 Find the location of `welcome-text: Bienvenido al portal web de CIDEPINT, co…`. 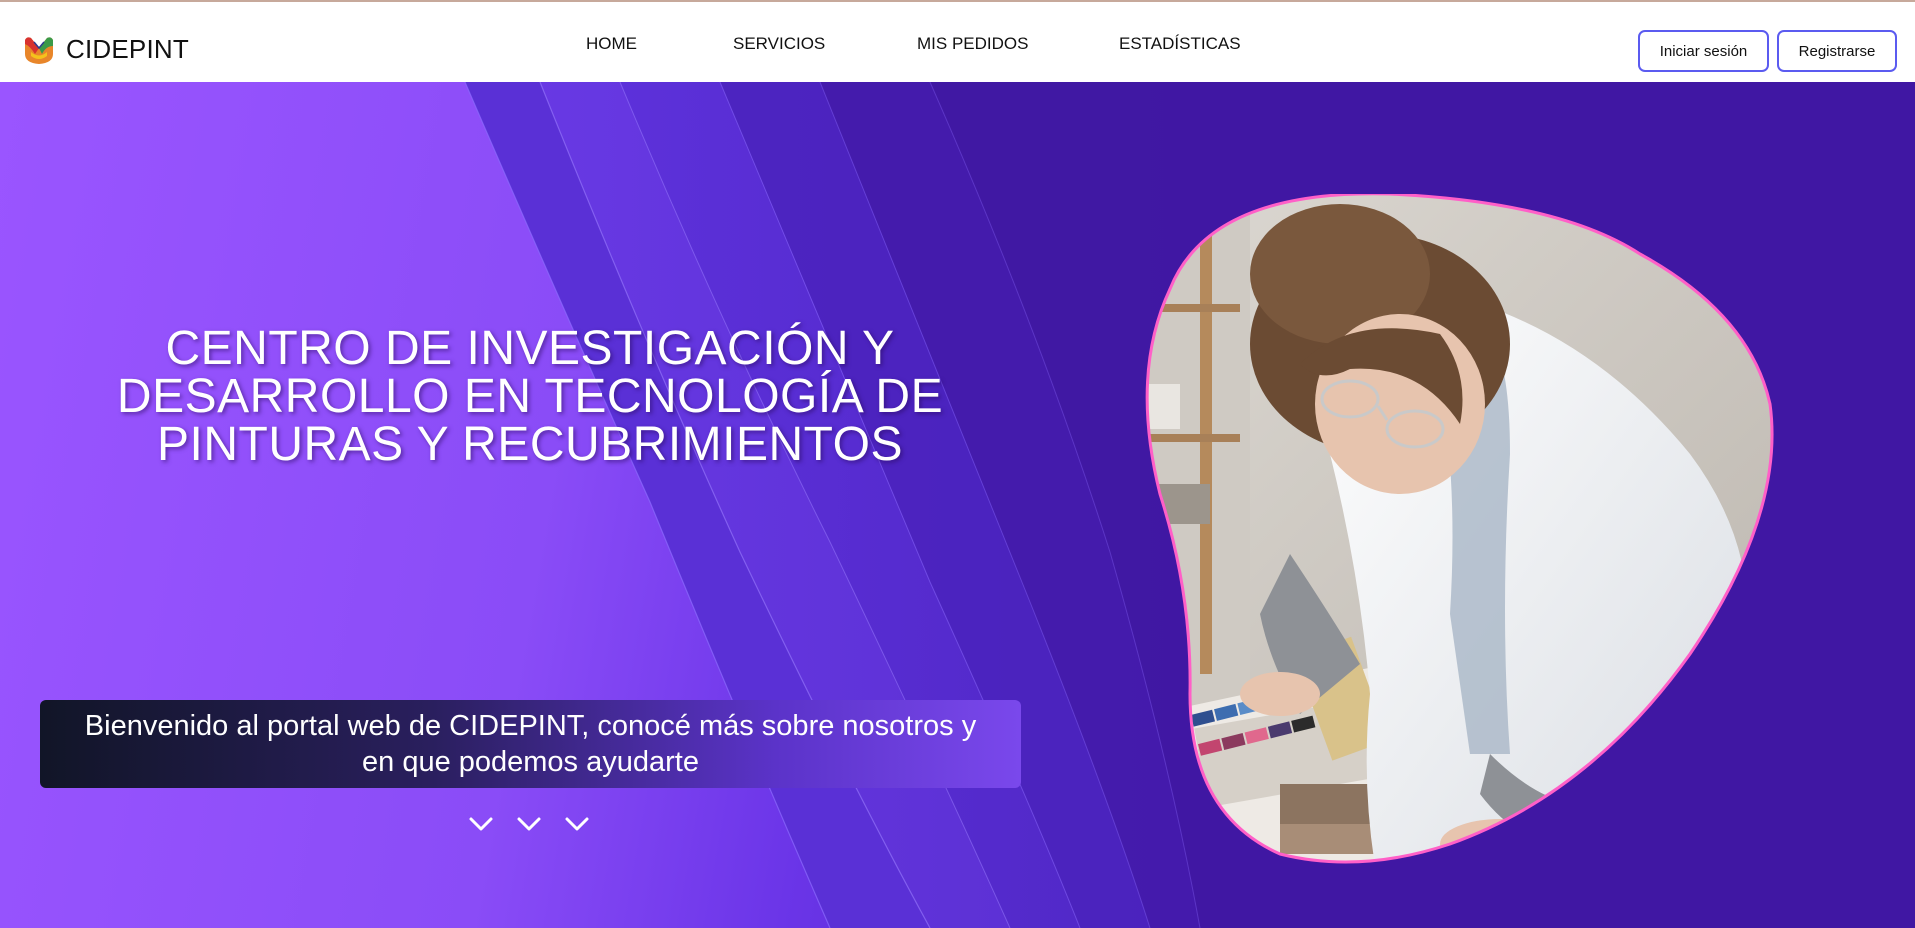

welcome-text: Bienvenido al portal web de CIDEPINT, co… is located at coordinates (530, 744).